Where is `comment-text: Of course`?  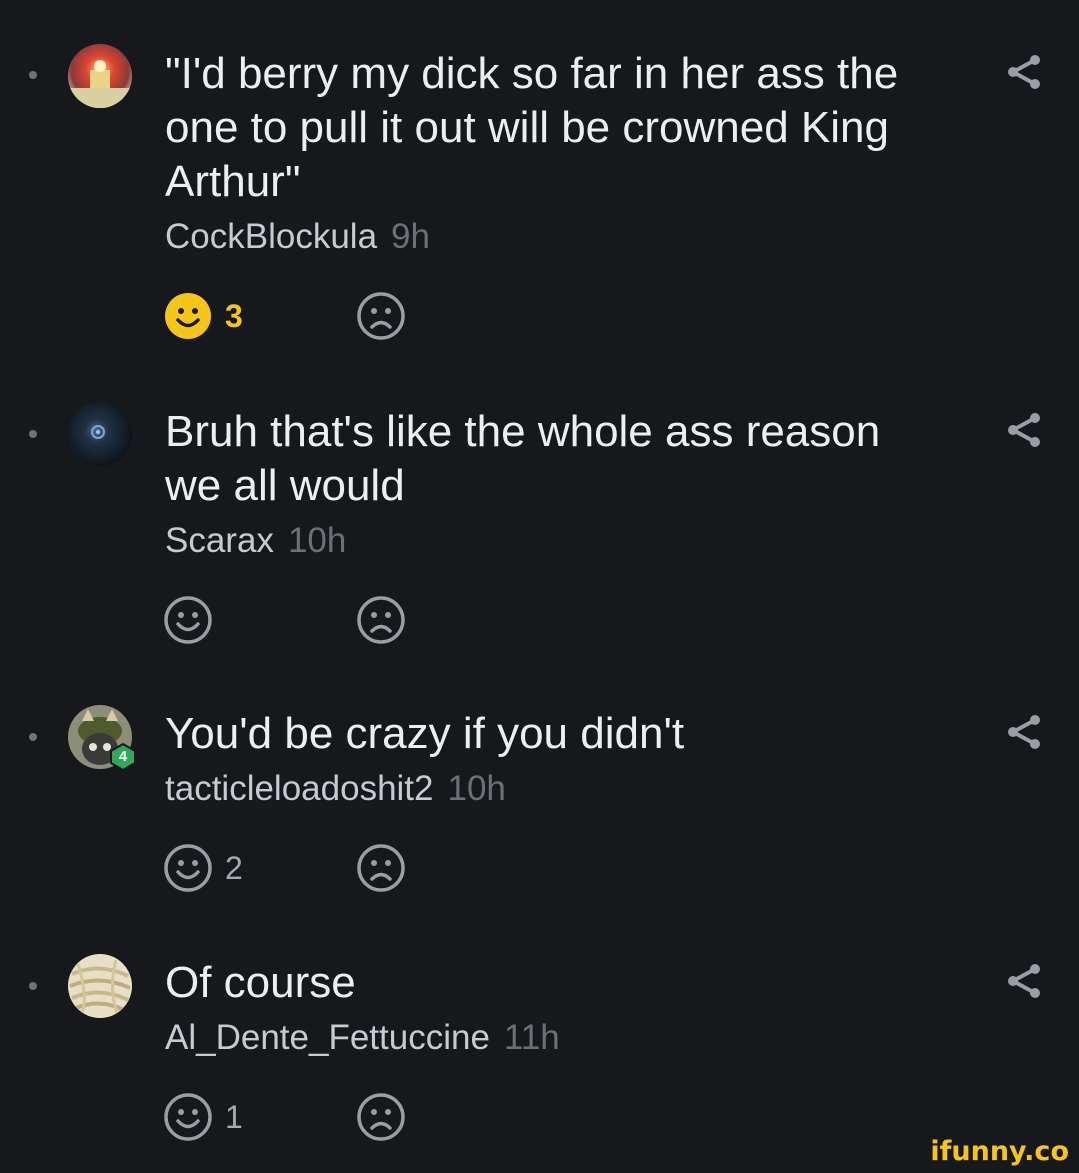
comment-text: Of course is located at coordinates (260, 982).